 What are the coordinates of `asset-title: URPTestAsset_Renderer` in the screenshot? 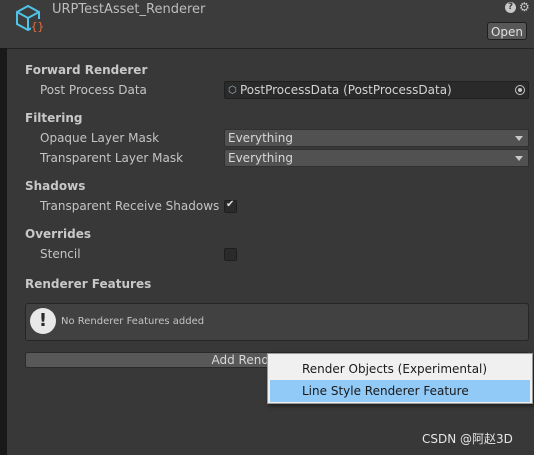 It's located at (129, 9).